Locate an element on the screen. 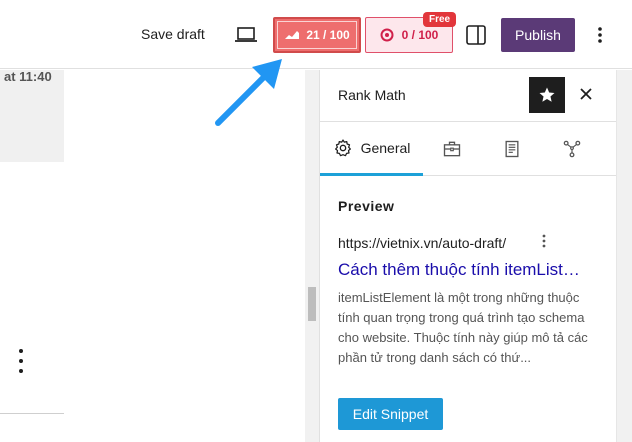 Image resolution: width=632 pixels, height=442 pixels. document-icon is located at coordinates (512, 149).